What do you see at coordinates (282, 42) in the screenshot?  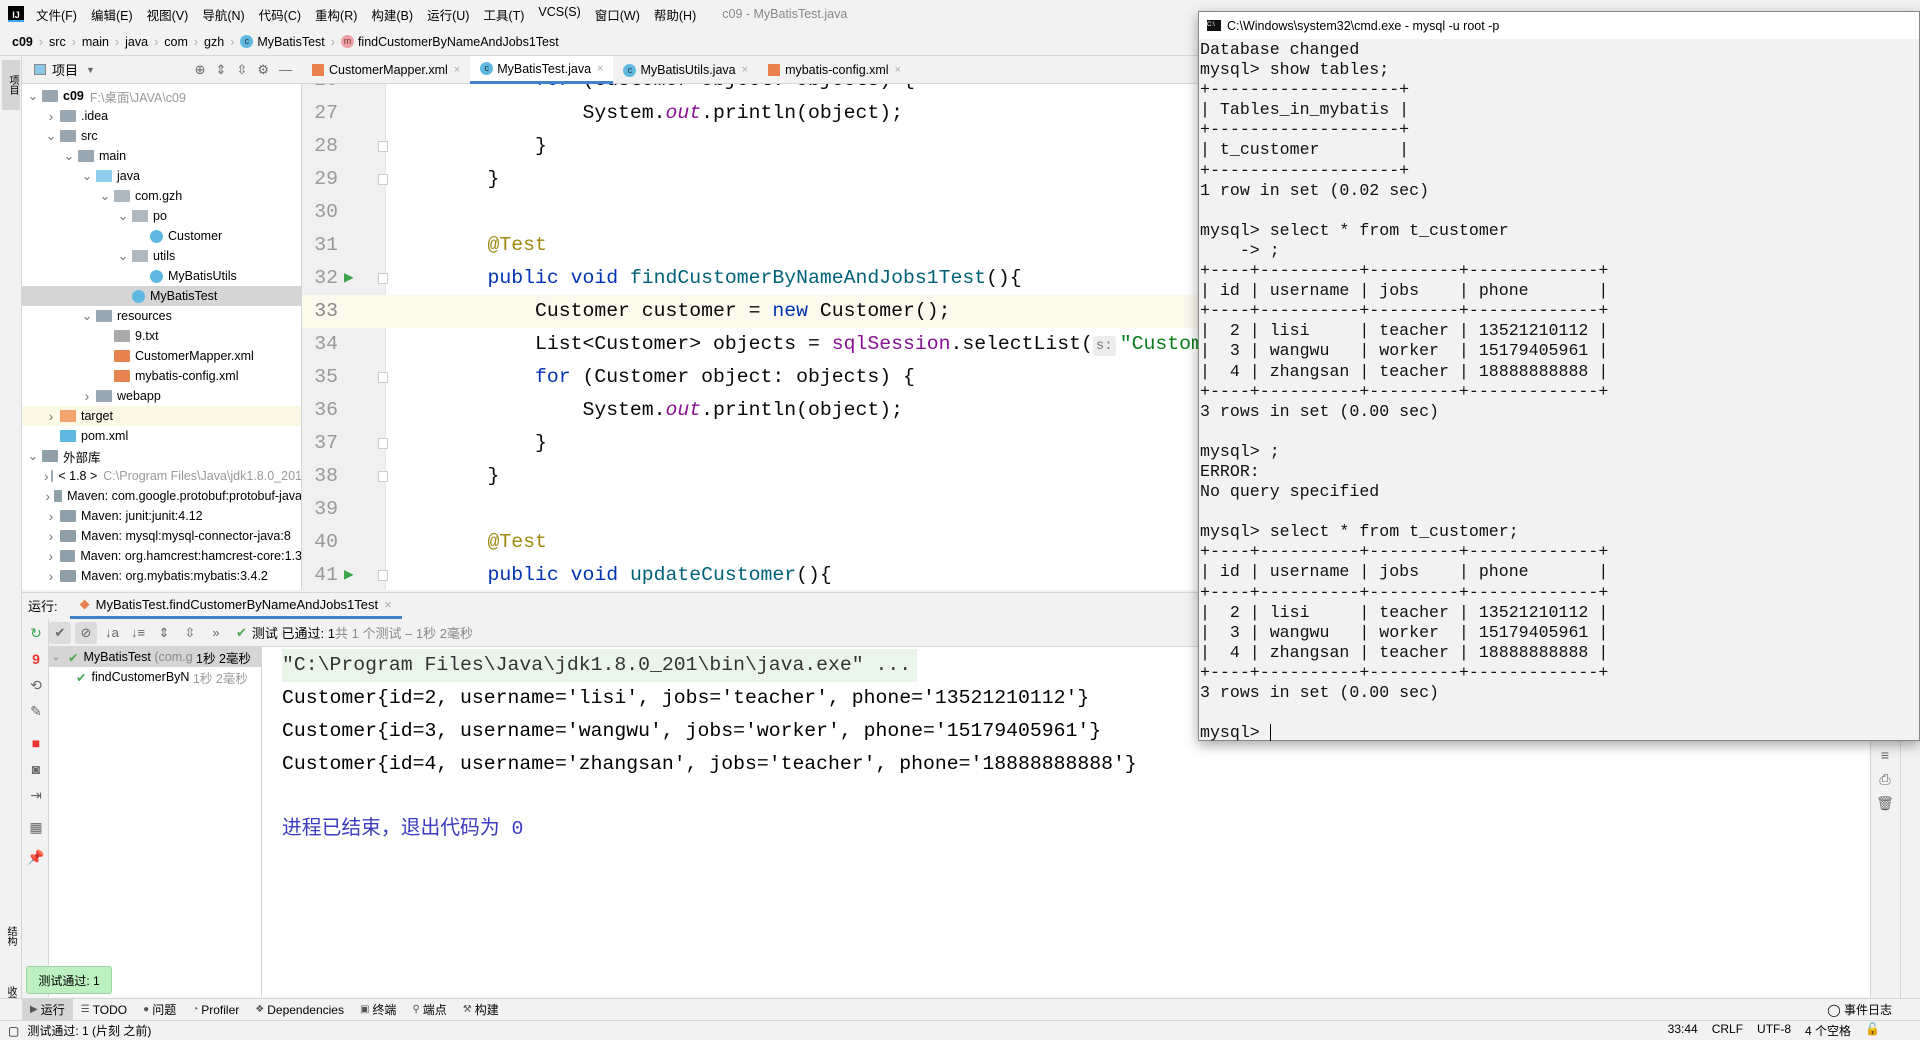 I see `breadcrumb-item: c MyBatisTest` at bounding box center [282, 42].